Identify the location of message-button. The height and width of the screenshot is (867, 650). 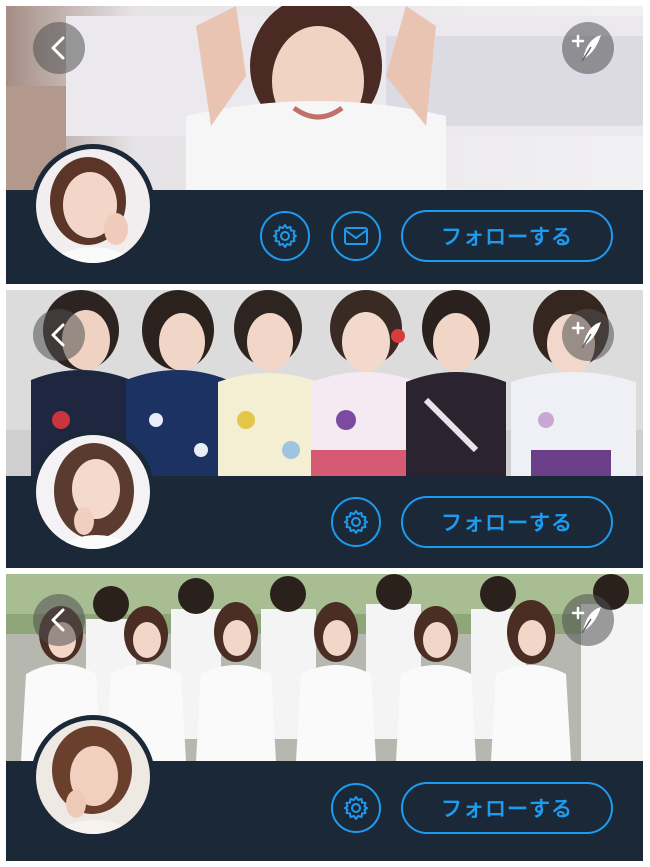
(356, 236).